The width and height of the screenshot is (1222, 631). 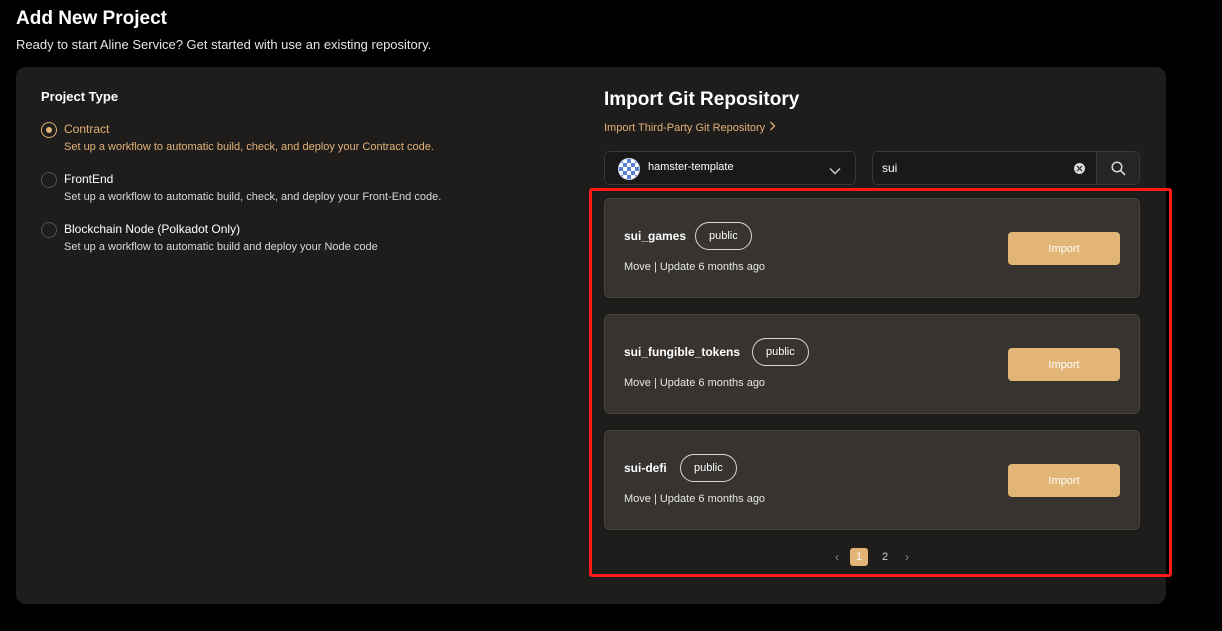 What do you see at coordinates (629, 169) in the screenshot?
I see `account-avatar` at bounding box center [629, 169].